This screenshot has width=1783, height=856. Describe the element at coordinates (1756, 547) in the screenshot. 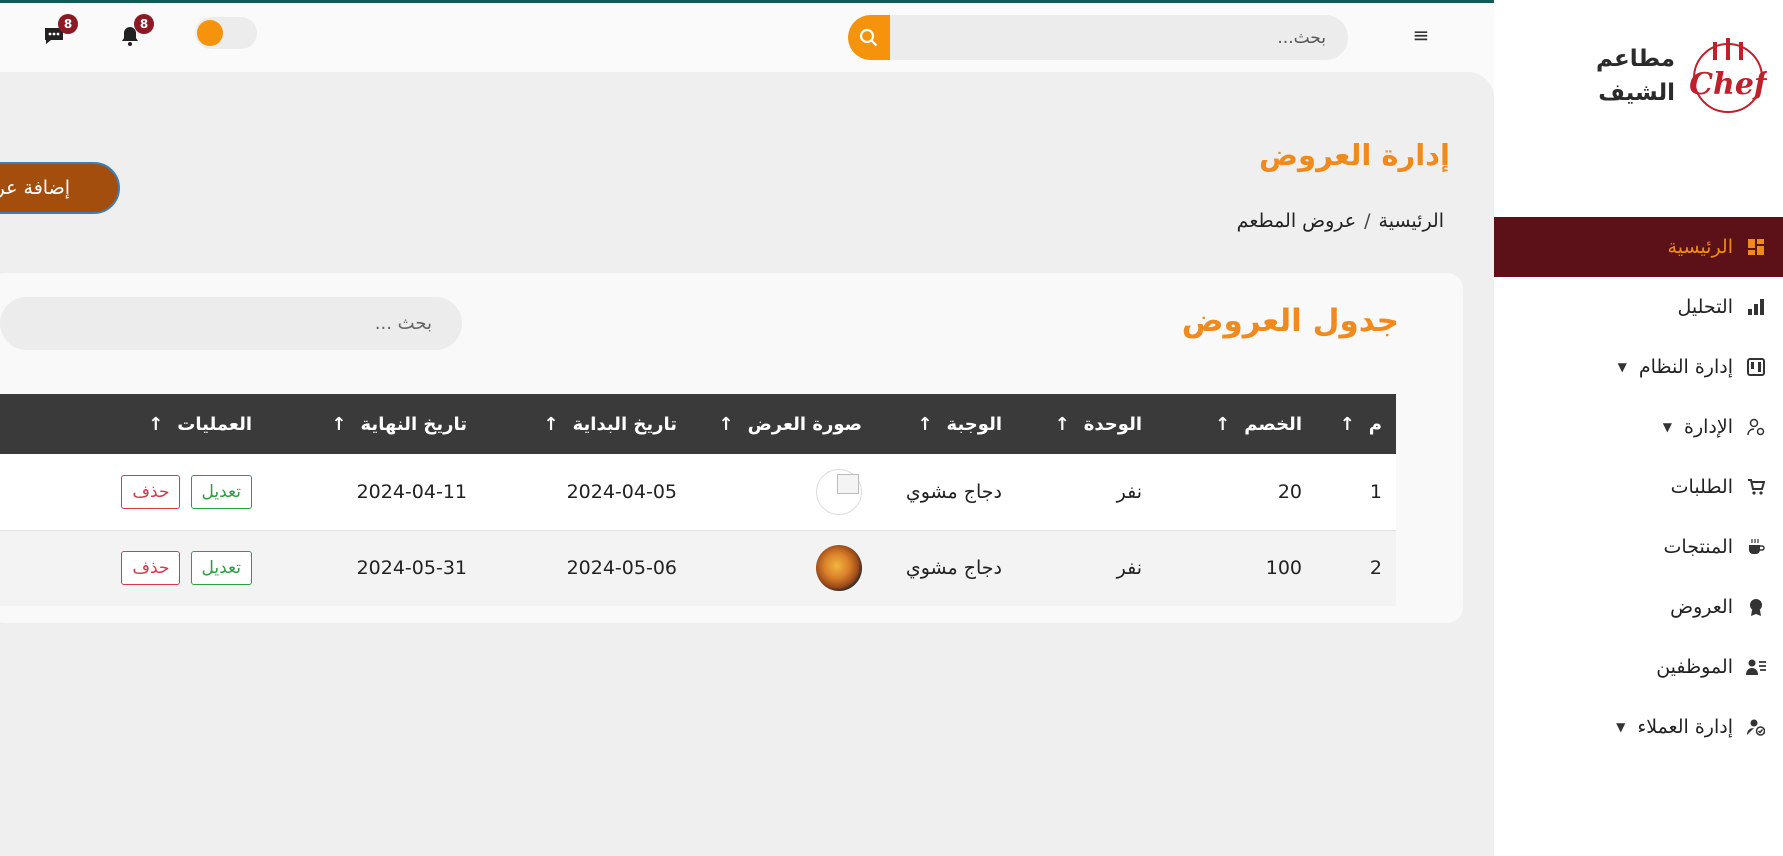

I see `coffee-cup-icon` at that location.